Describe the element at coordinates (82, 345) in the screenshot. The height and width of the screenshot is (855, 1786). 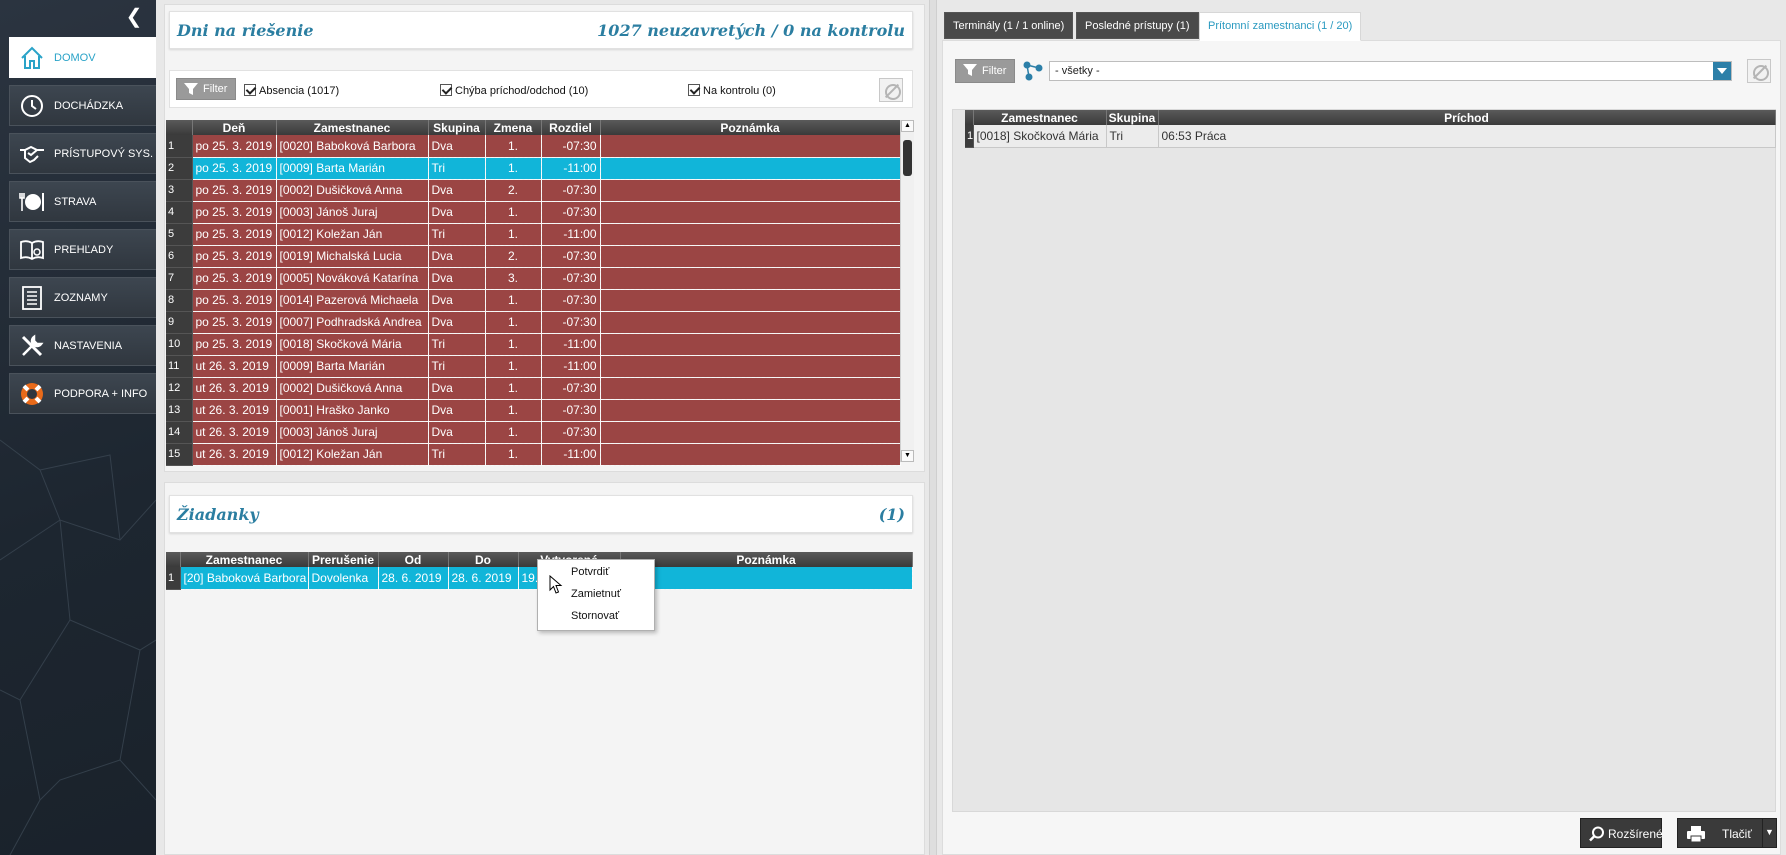
I see `nav-item-nastavenia: NASTAVENIA` at that location.